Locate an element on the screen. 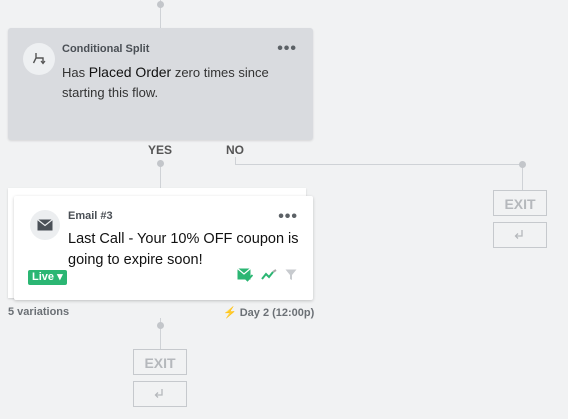 The image size is (568, 419). split-text-prefix: Has is located at coordinates (75, 72).